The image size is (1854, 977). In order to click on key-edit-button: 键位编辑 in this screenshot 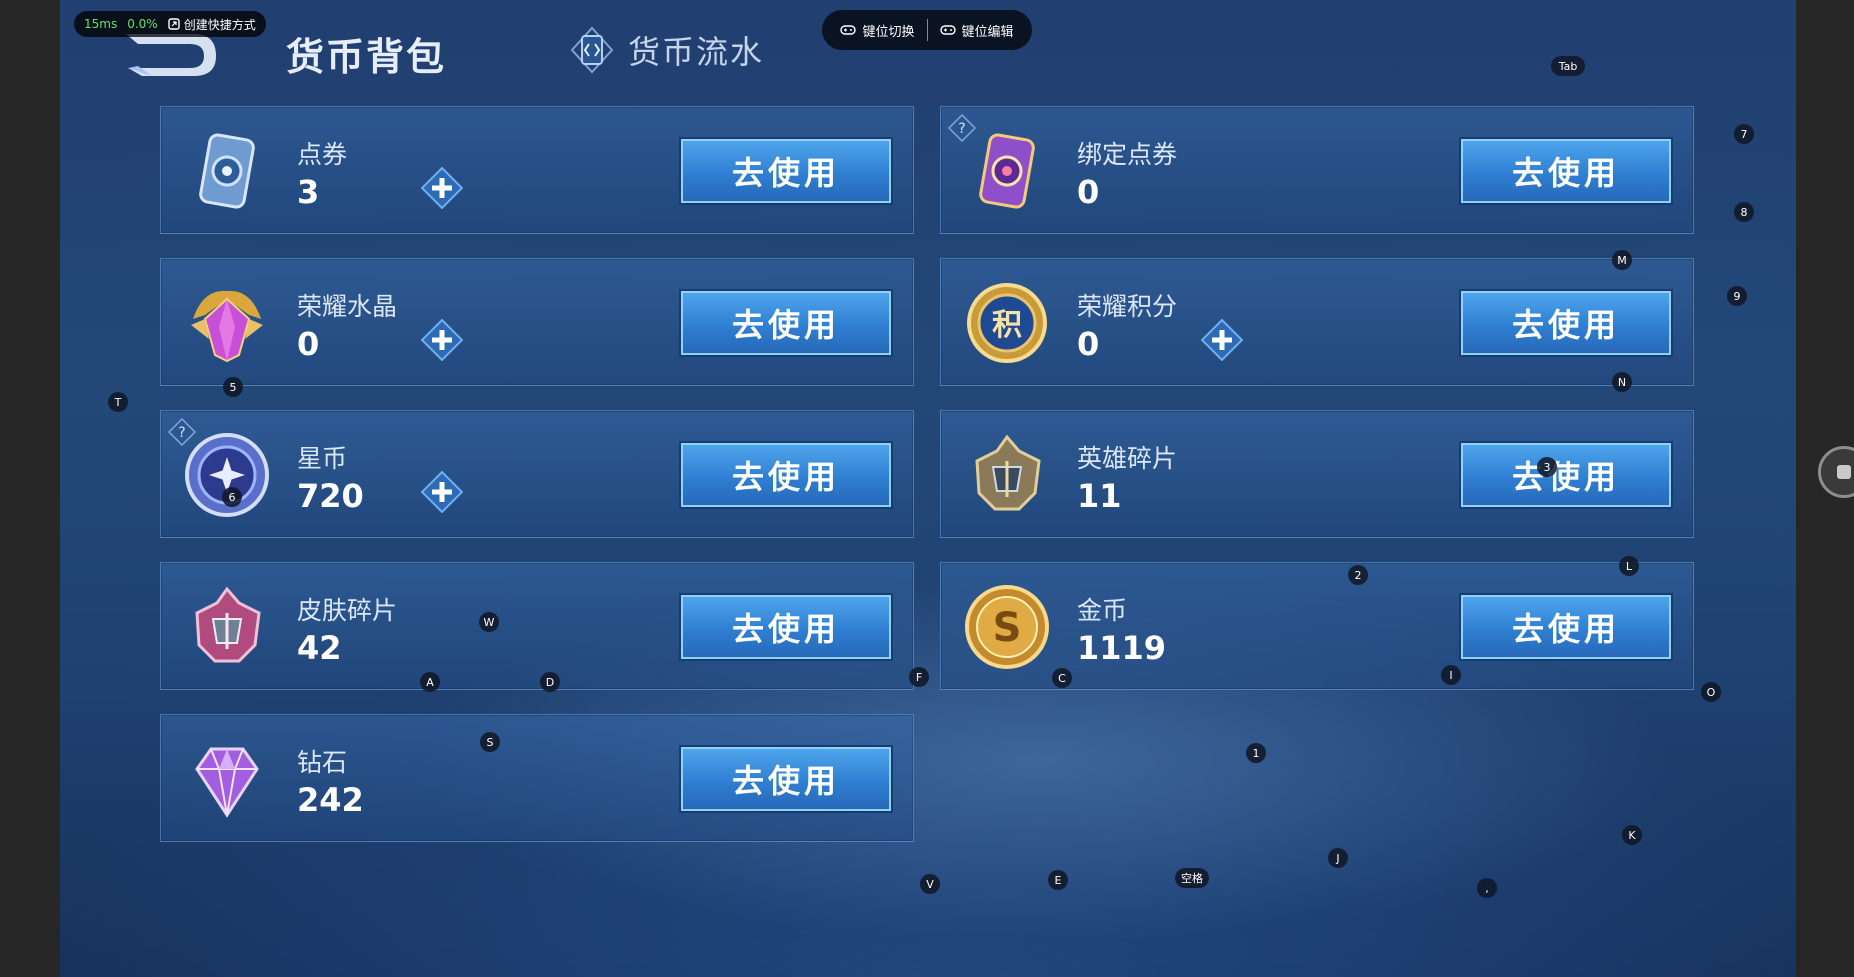, I will do `click(976, 30)`.